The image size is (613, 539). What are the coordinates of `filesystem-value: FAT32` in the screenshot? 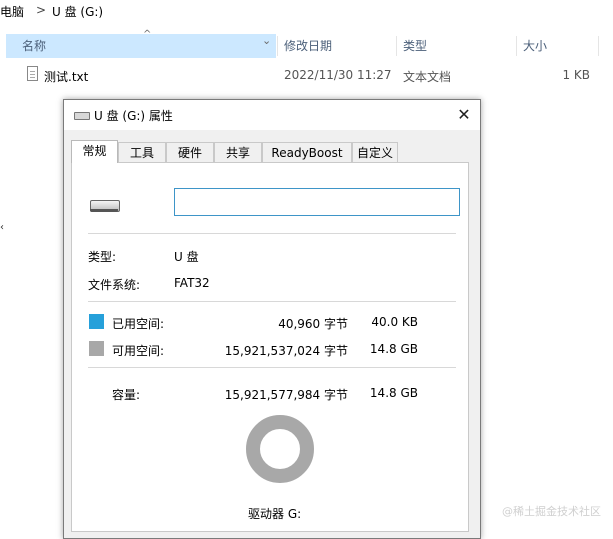 It's located at (192, 283).